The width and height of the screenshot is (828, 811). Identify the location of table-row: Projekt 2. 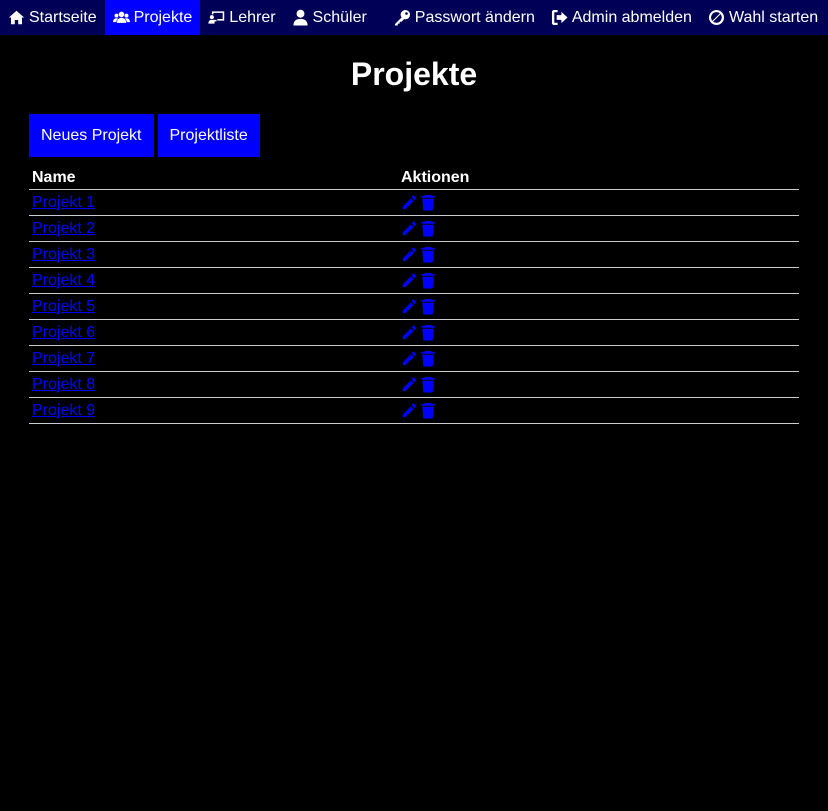
(414, 228).